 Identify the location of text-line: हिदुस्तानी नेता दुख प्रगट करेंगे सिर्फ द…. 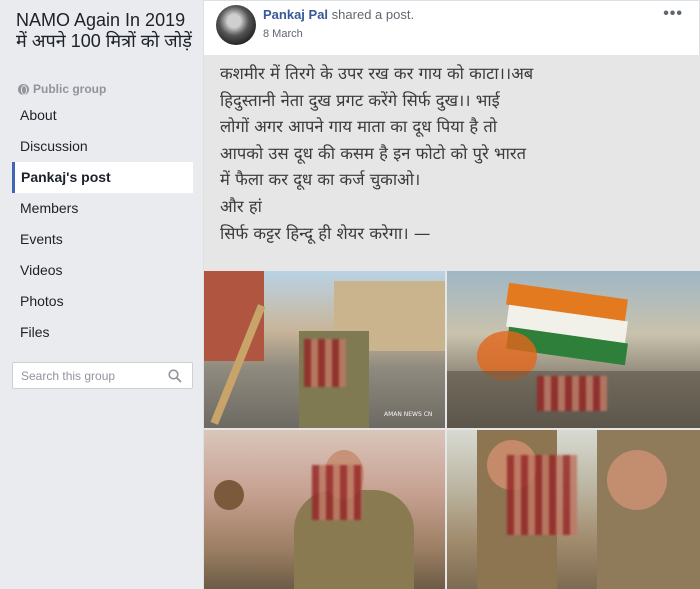
(360, 100).